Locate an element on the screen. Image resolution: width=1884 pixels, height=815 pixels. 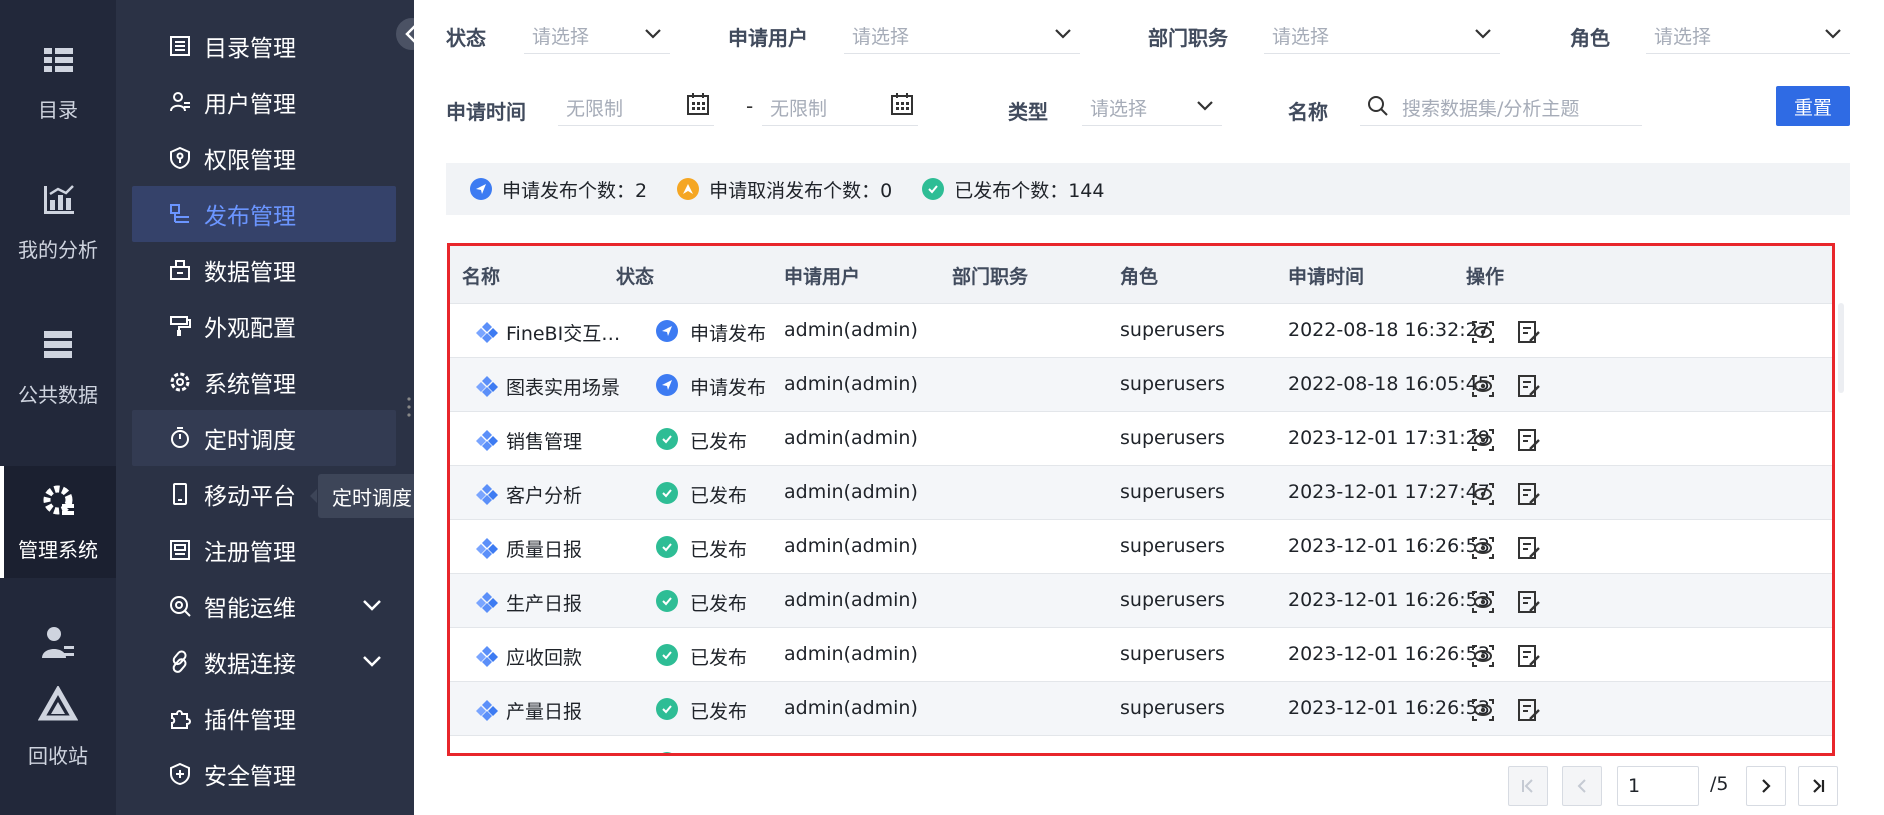
dept-select: 请选择 is located at coordinates (1382, 34).